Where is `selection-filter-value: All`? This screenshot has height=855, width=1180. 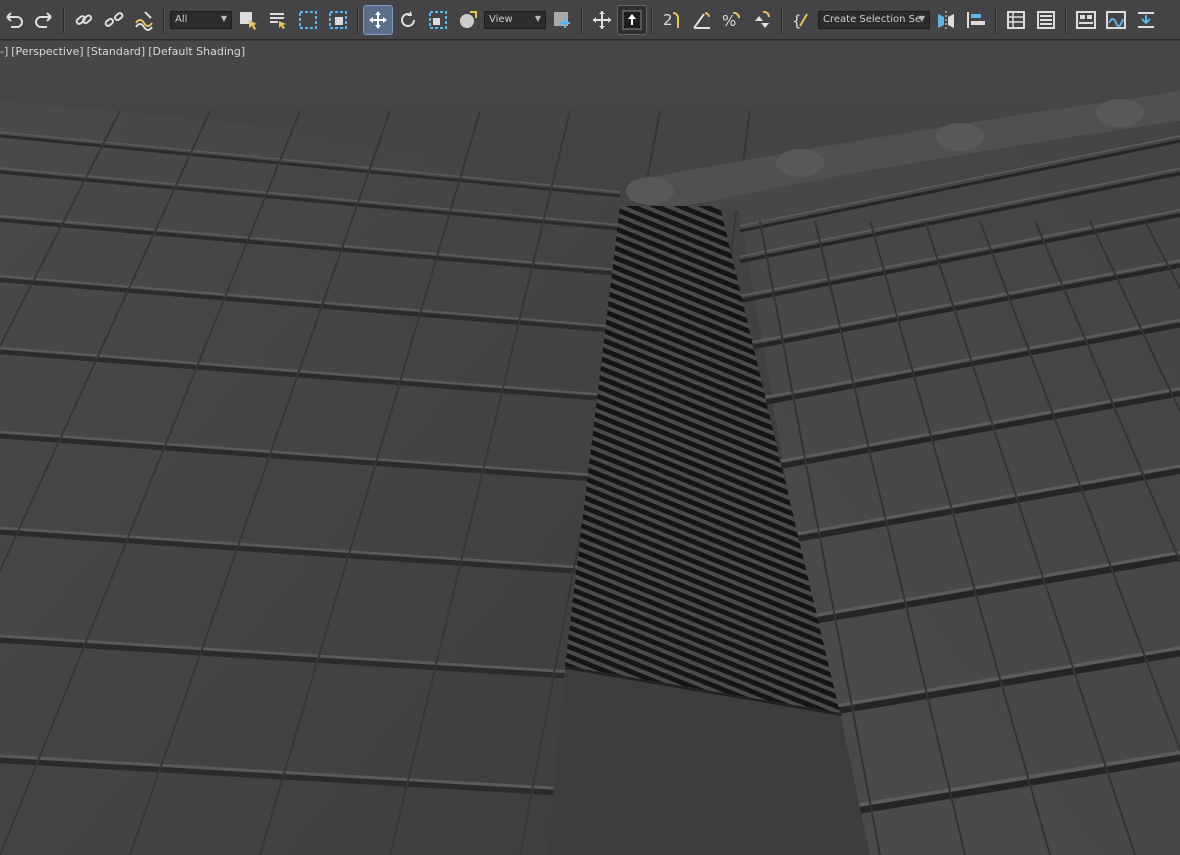 selection-filter-value: All is located at coordinates (181, 19).